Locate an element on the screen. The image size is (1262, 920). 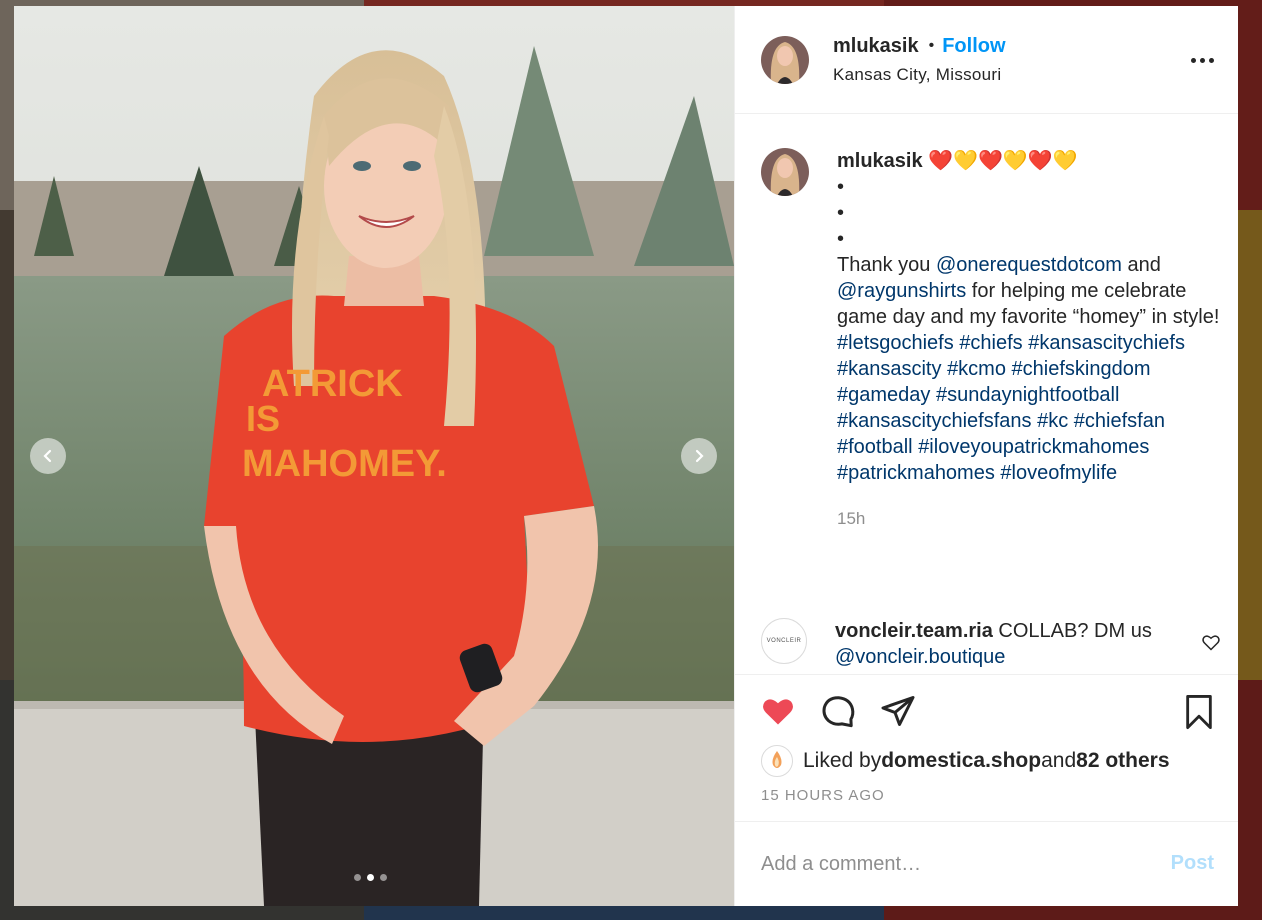
shirt-text-line1: ATRICK is located at coordinates (332, 384).